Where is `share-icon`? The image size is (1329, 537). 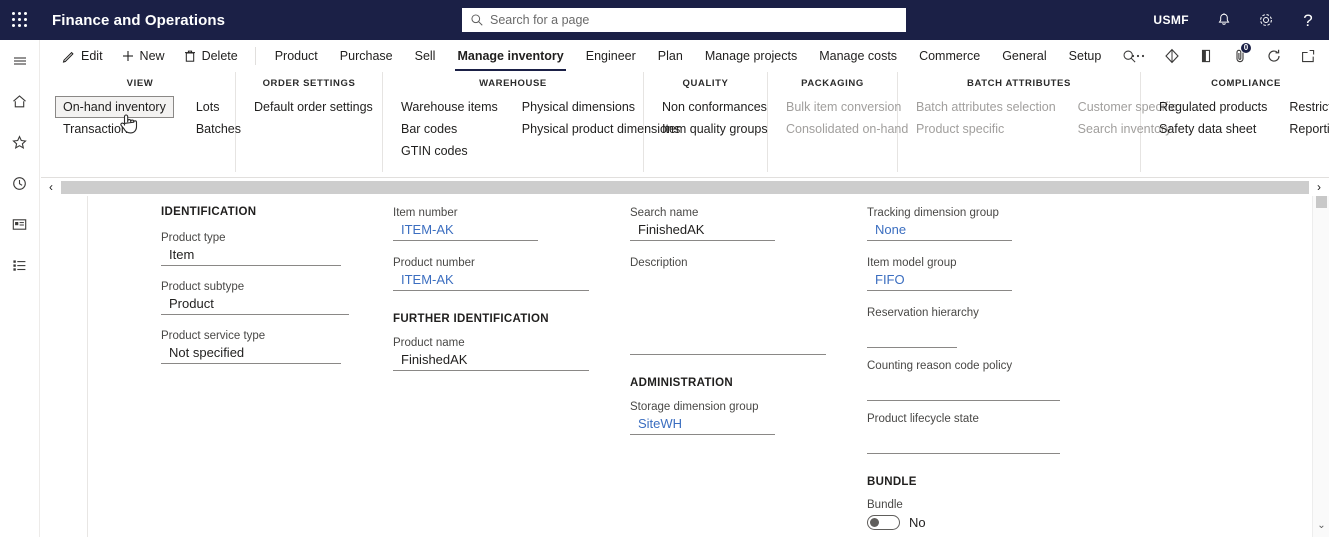 share-icon is located at coordinates (1172, 56).